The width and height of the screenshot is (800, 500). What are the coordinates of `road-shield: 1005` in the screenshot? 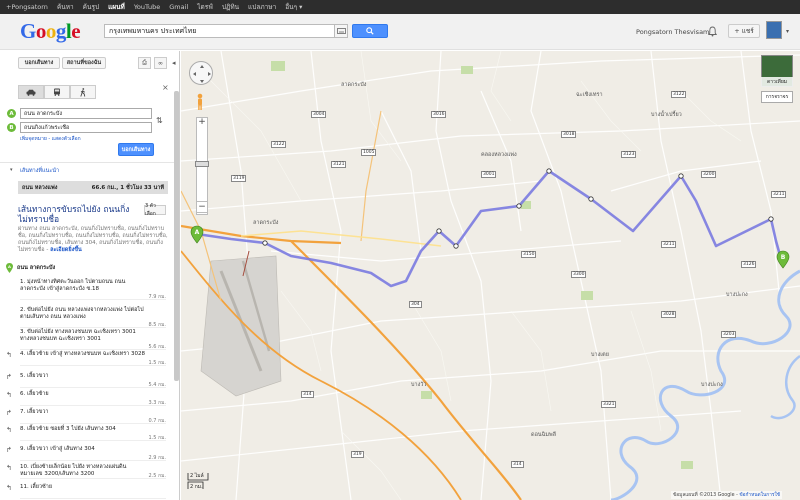 It's located at (369, 152).